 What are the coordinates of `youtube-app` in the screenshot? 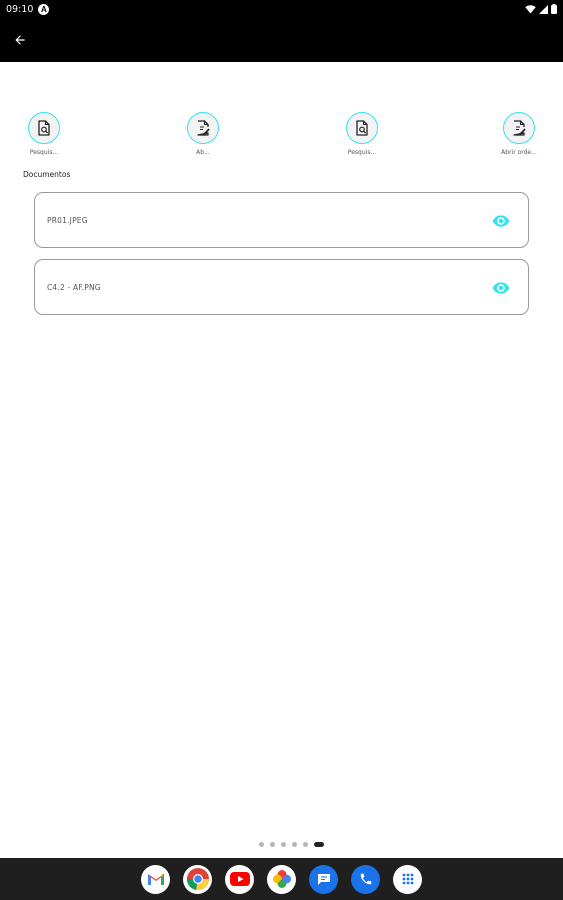 It's located at (239, 879).